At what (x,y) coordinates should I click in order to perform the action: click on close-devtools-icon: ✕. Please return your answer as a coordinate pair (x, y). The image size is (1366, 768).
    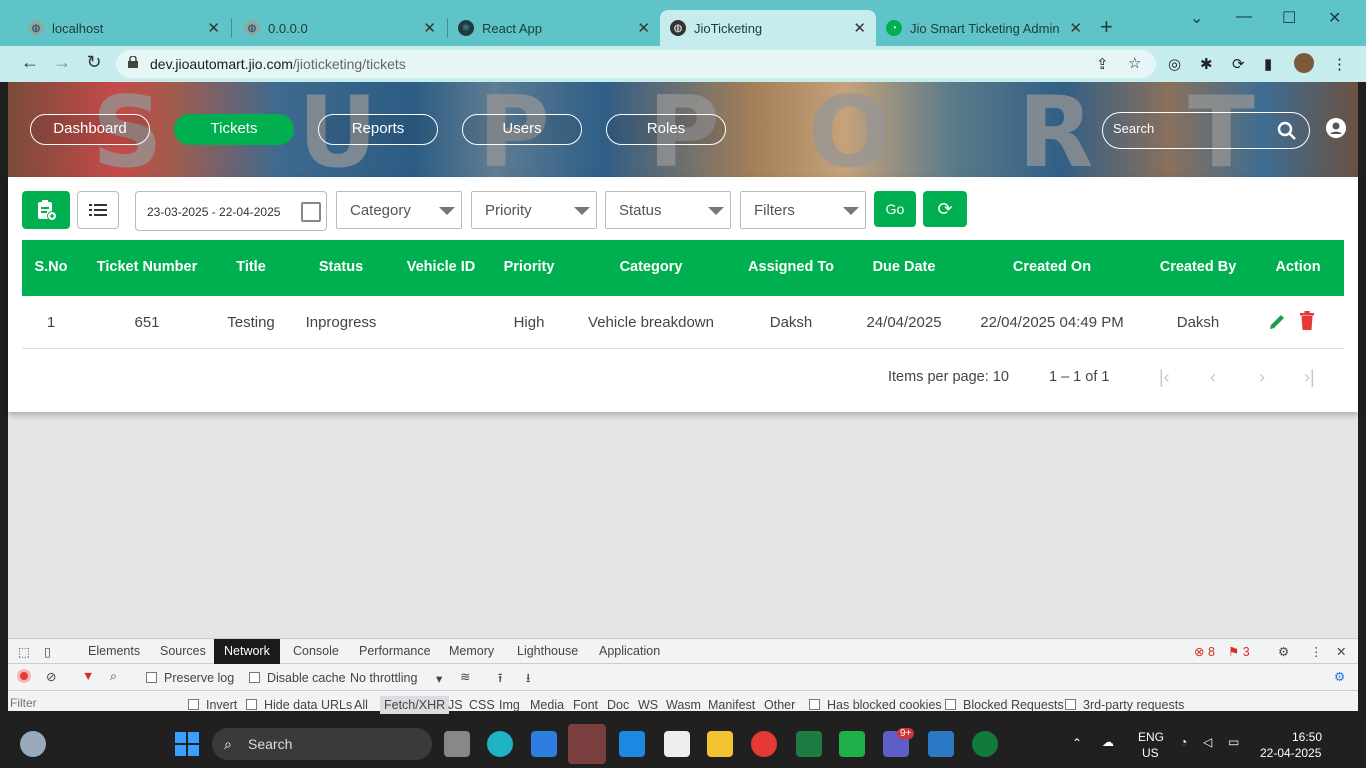
    Looking at the image, I should click on (1341, 651).